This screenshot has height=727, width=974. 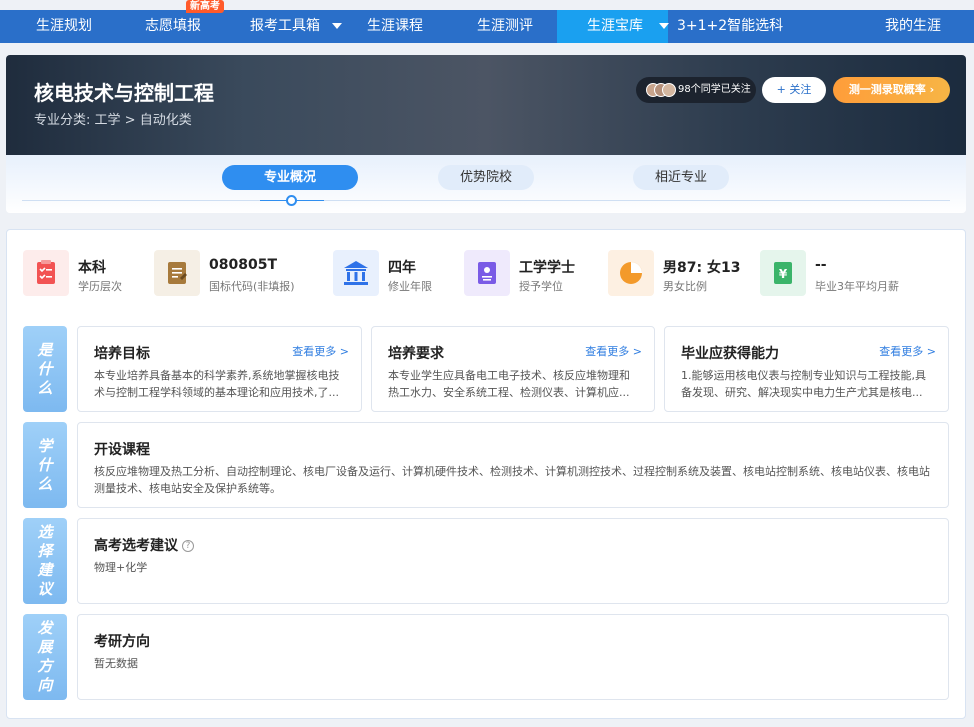 I want to click on stat-value: 本科, so click(x=92, y=268).